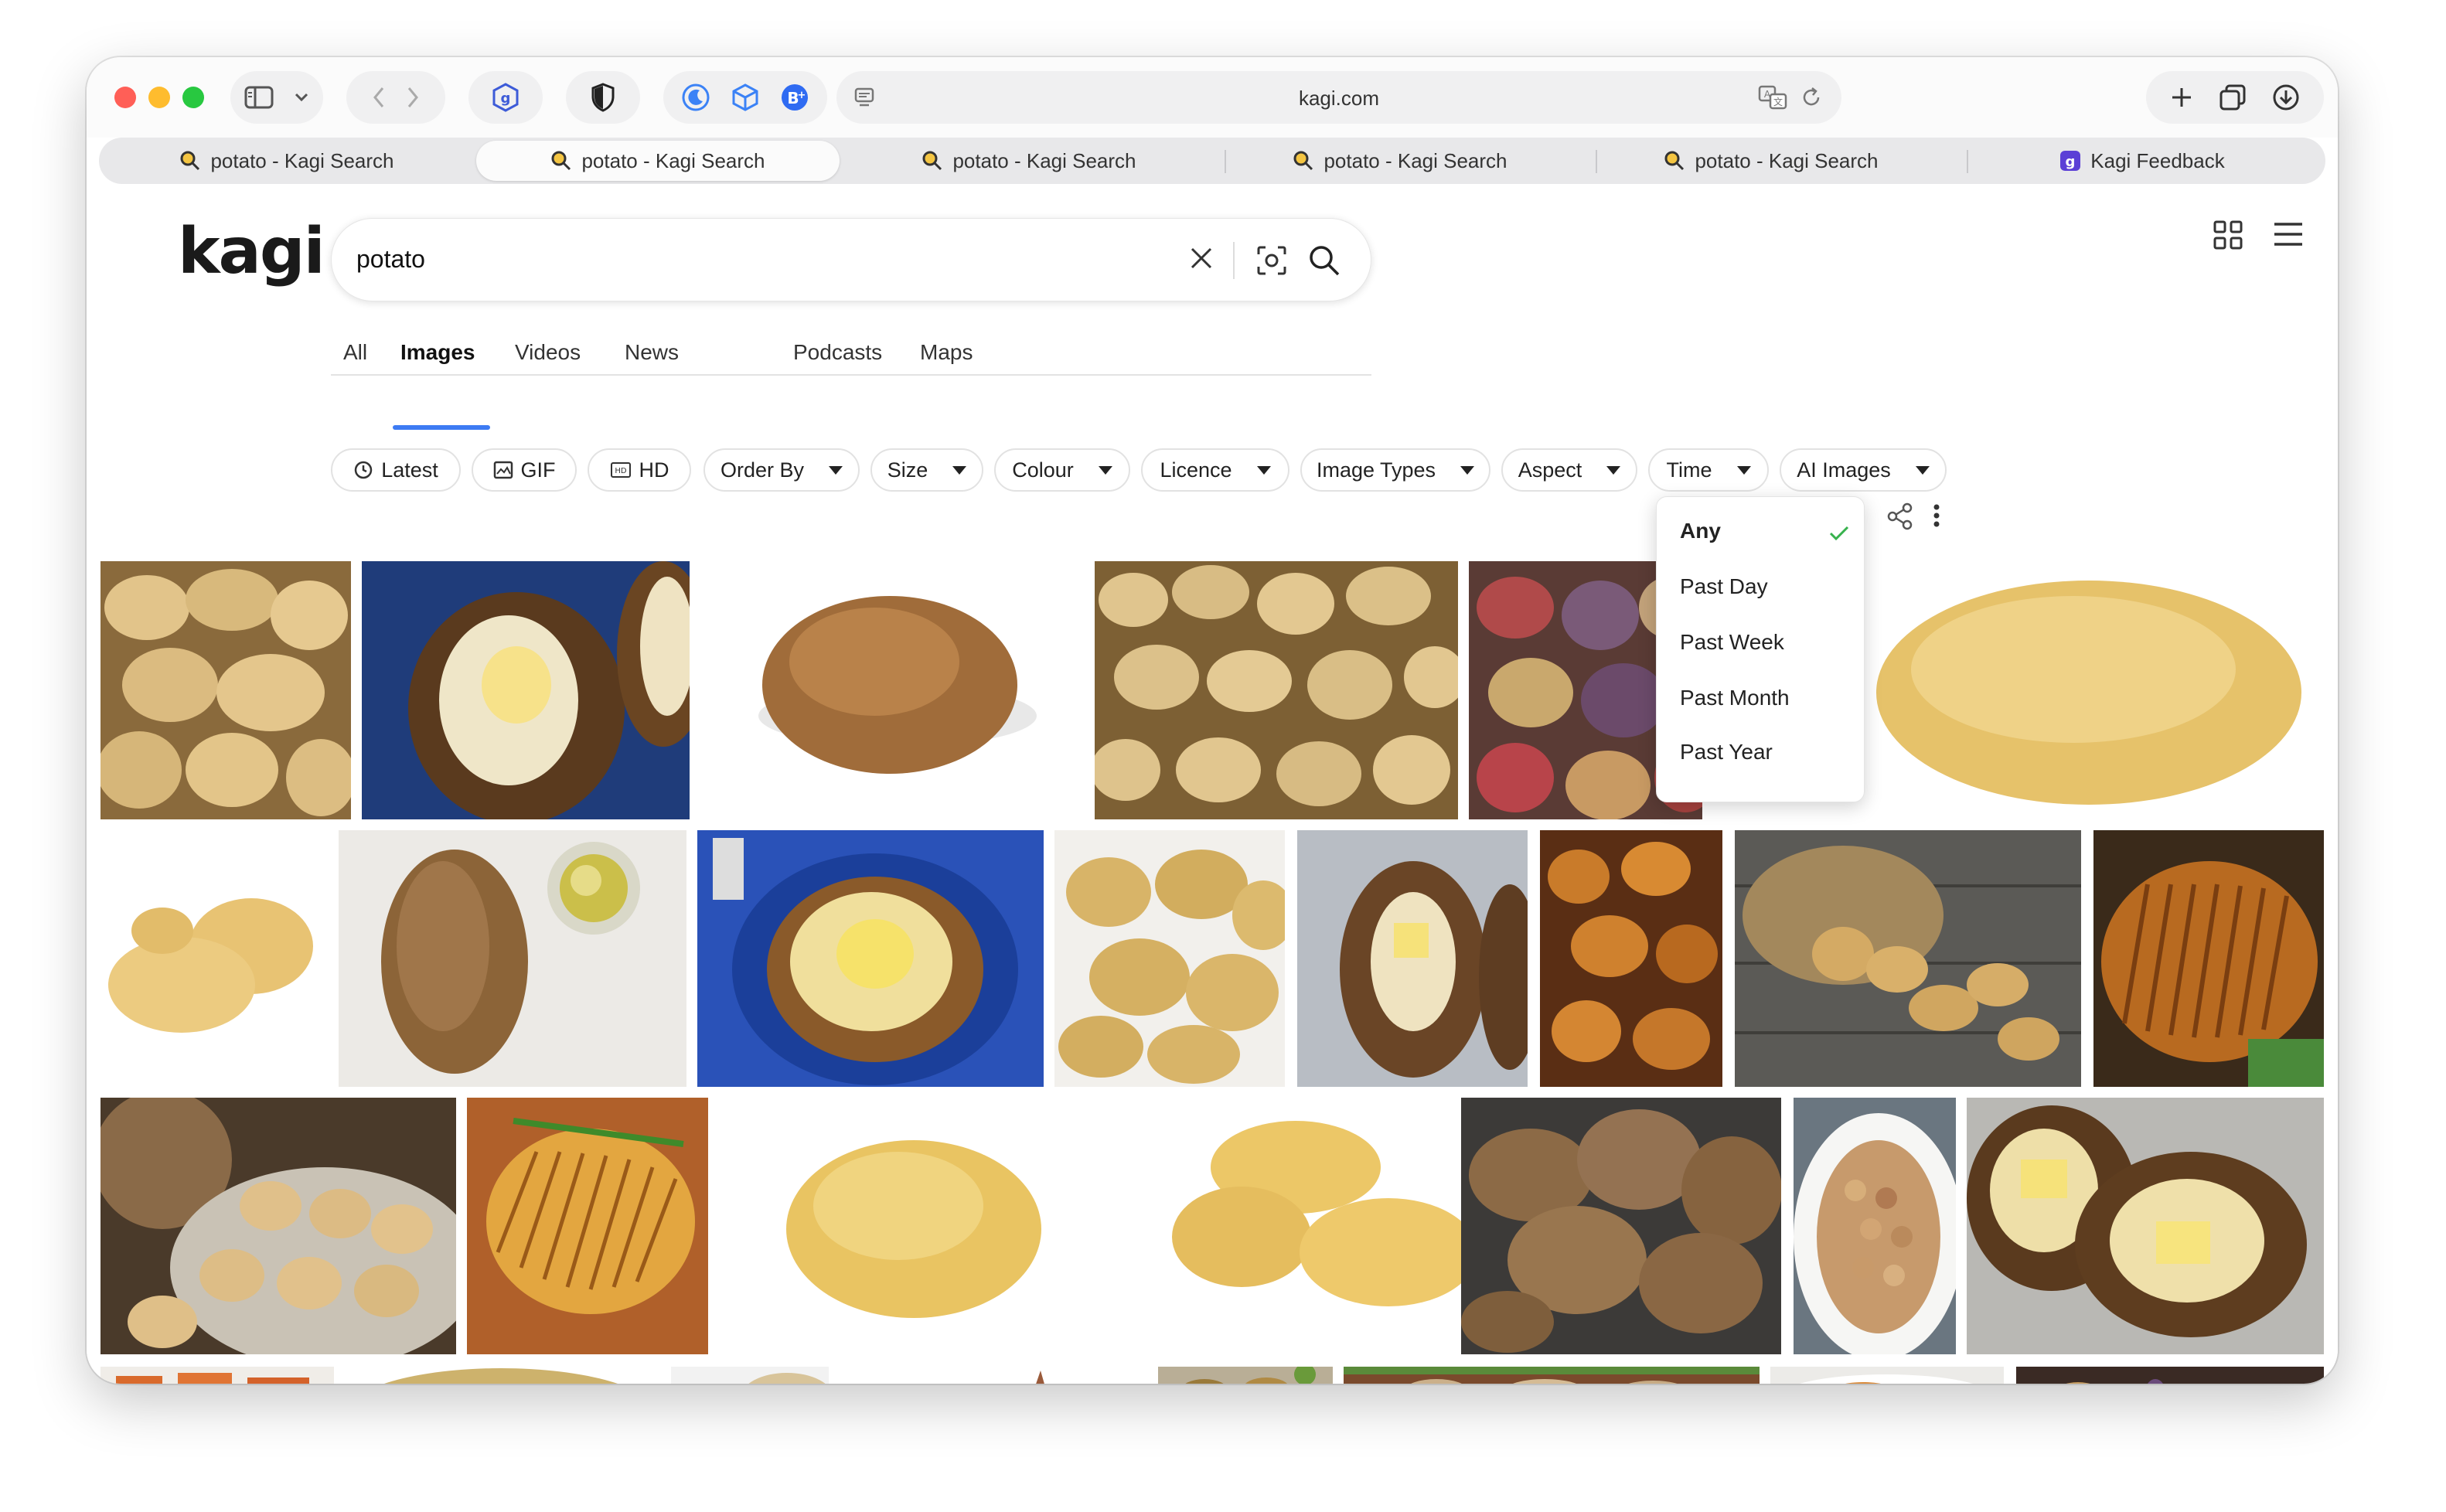  Describe the element at coordinates (259, 98) in the screenshot. I see `sidebar-icon` at that location.